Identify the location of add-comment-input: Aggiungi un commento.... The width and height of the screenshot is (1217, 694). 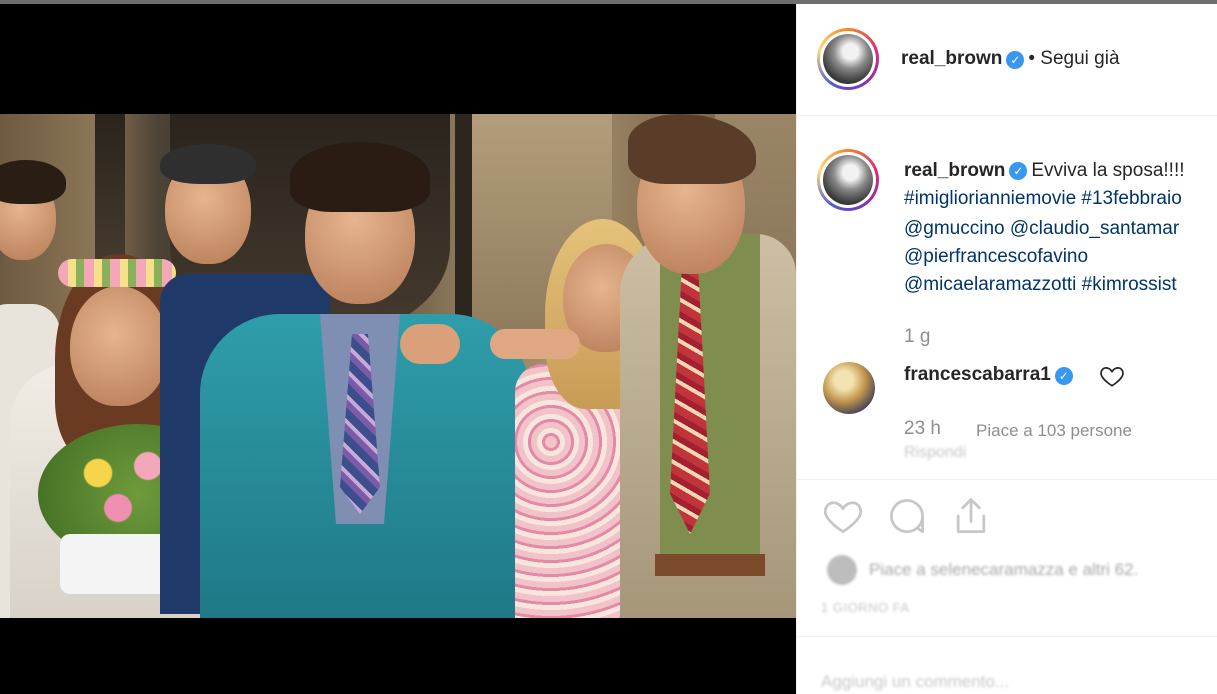
(915, 682).